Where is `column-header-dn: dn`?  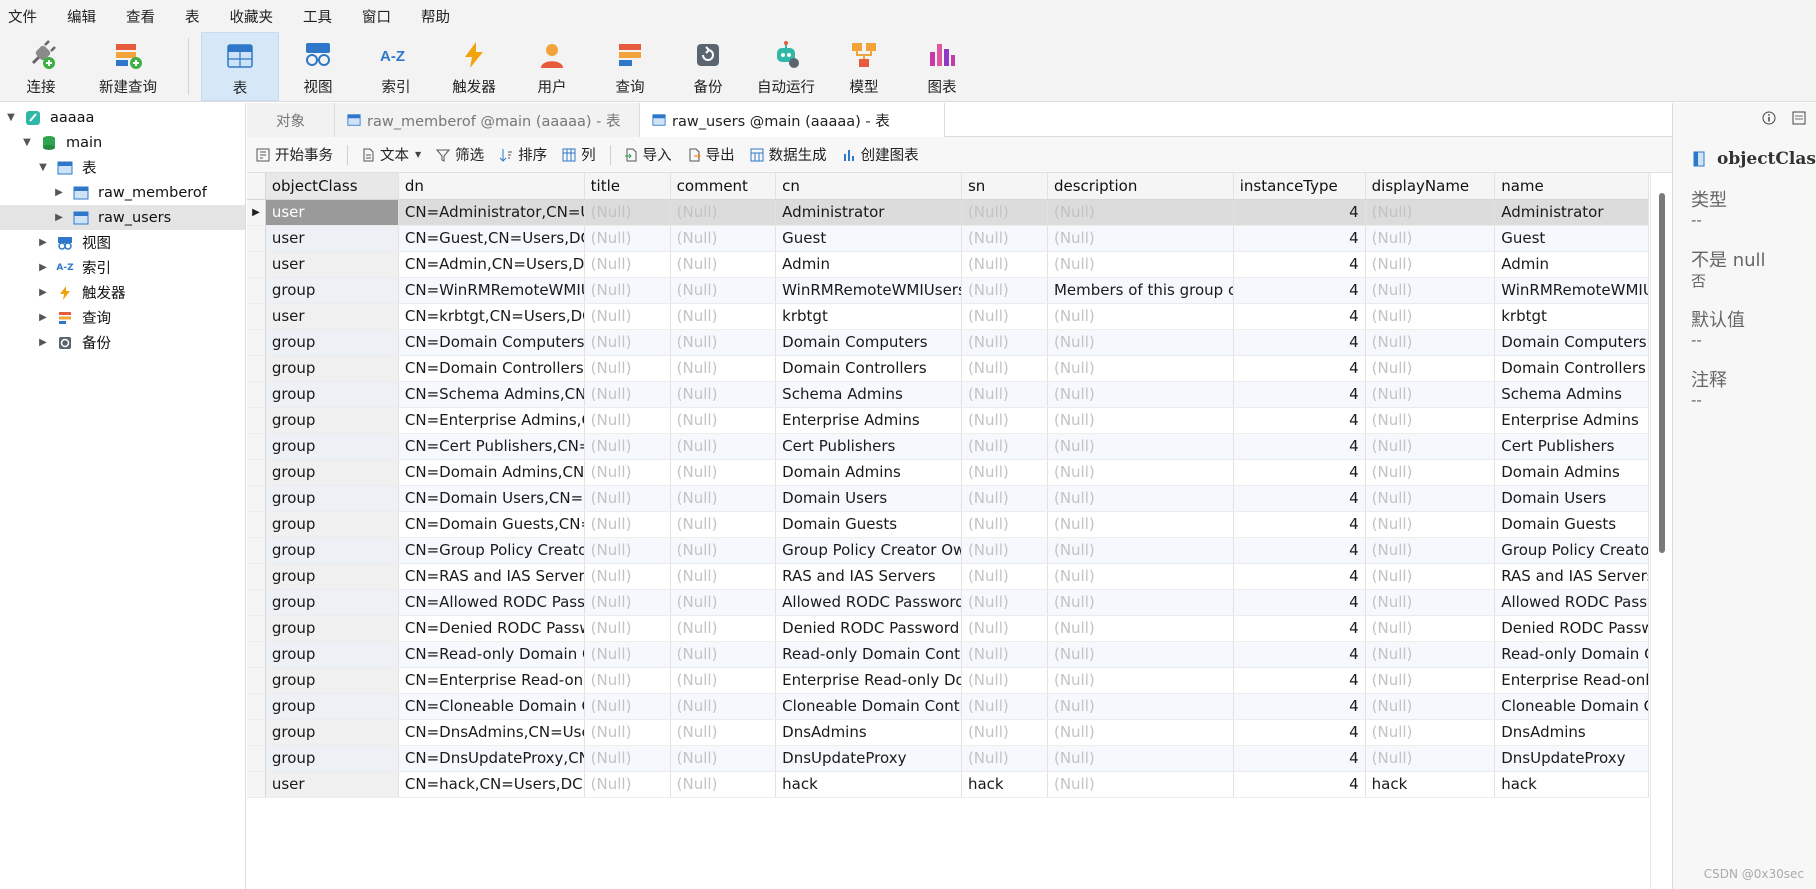
column-header-dn: dn is located at coordinates (491, 186).